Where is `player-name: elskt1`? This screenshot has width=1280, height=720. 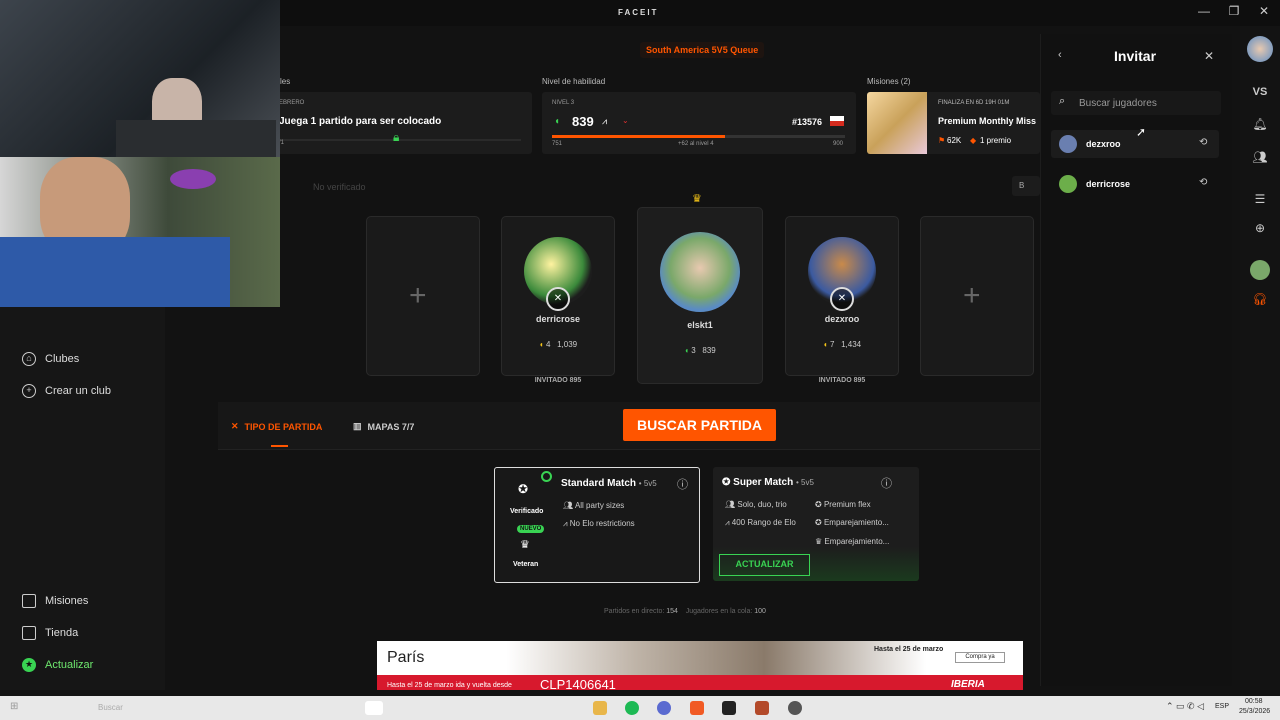 player-name: elskt1 is located at coordinates (700, 325).